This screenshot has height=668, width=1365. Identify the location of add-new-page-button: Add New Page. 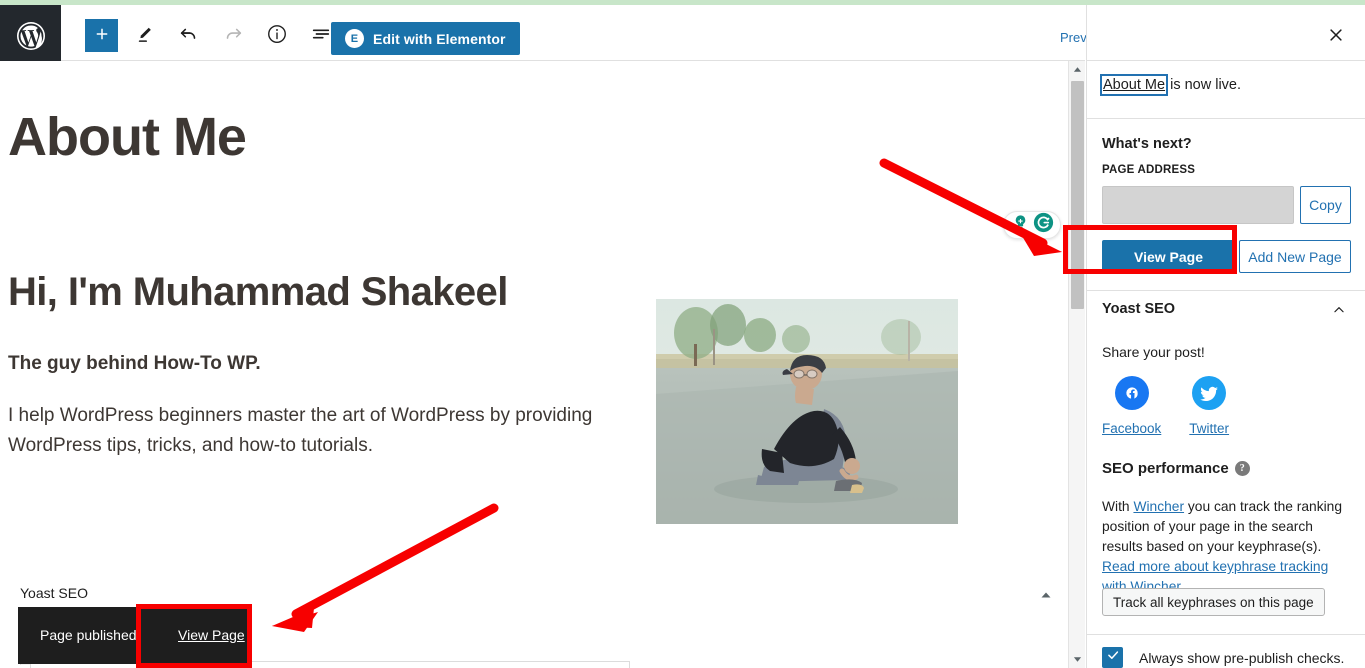
(1295, 256).